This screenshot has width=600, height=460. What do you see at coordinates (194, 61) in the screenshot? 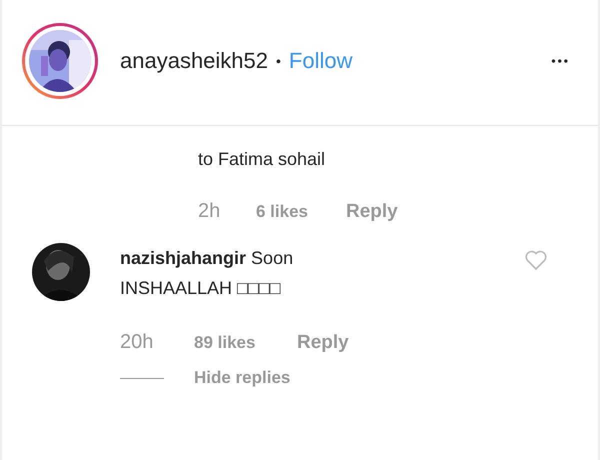
I see `username: anayasheikh52` at bounding box center [194, 61].